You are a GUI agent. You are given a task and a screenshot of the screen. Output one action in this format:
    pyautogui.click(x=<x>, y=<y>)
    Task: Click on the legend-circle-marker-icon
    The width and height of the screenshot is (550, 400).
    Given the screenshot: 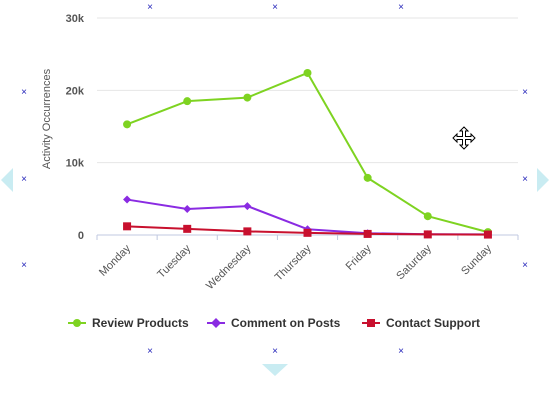 What is the action you would take?
    pyautogui.click(x=77, y=323)
    